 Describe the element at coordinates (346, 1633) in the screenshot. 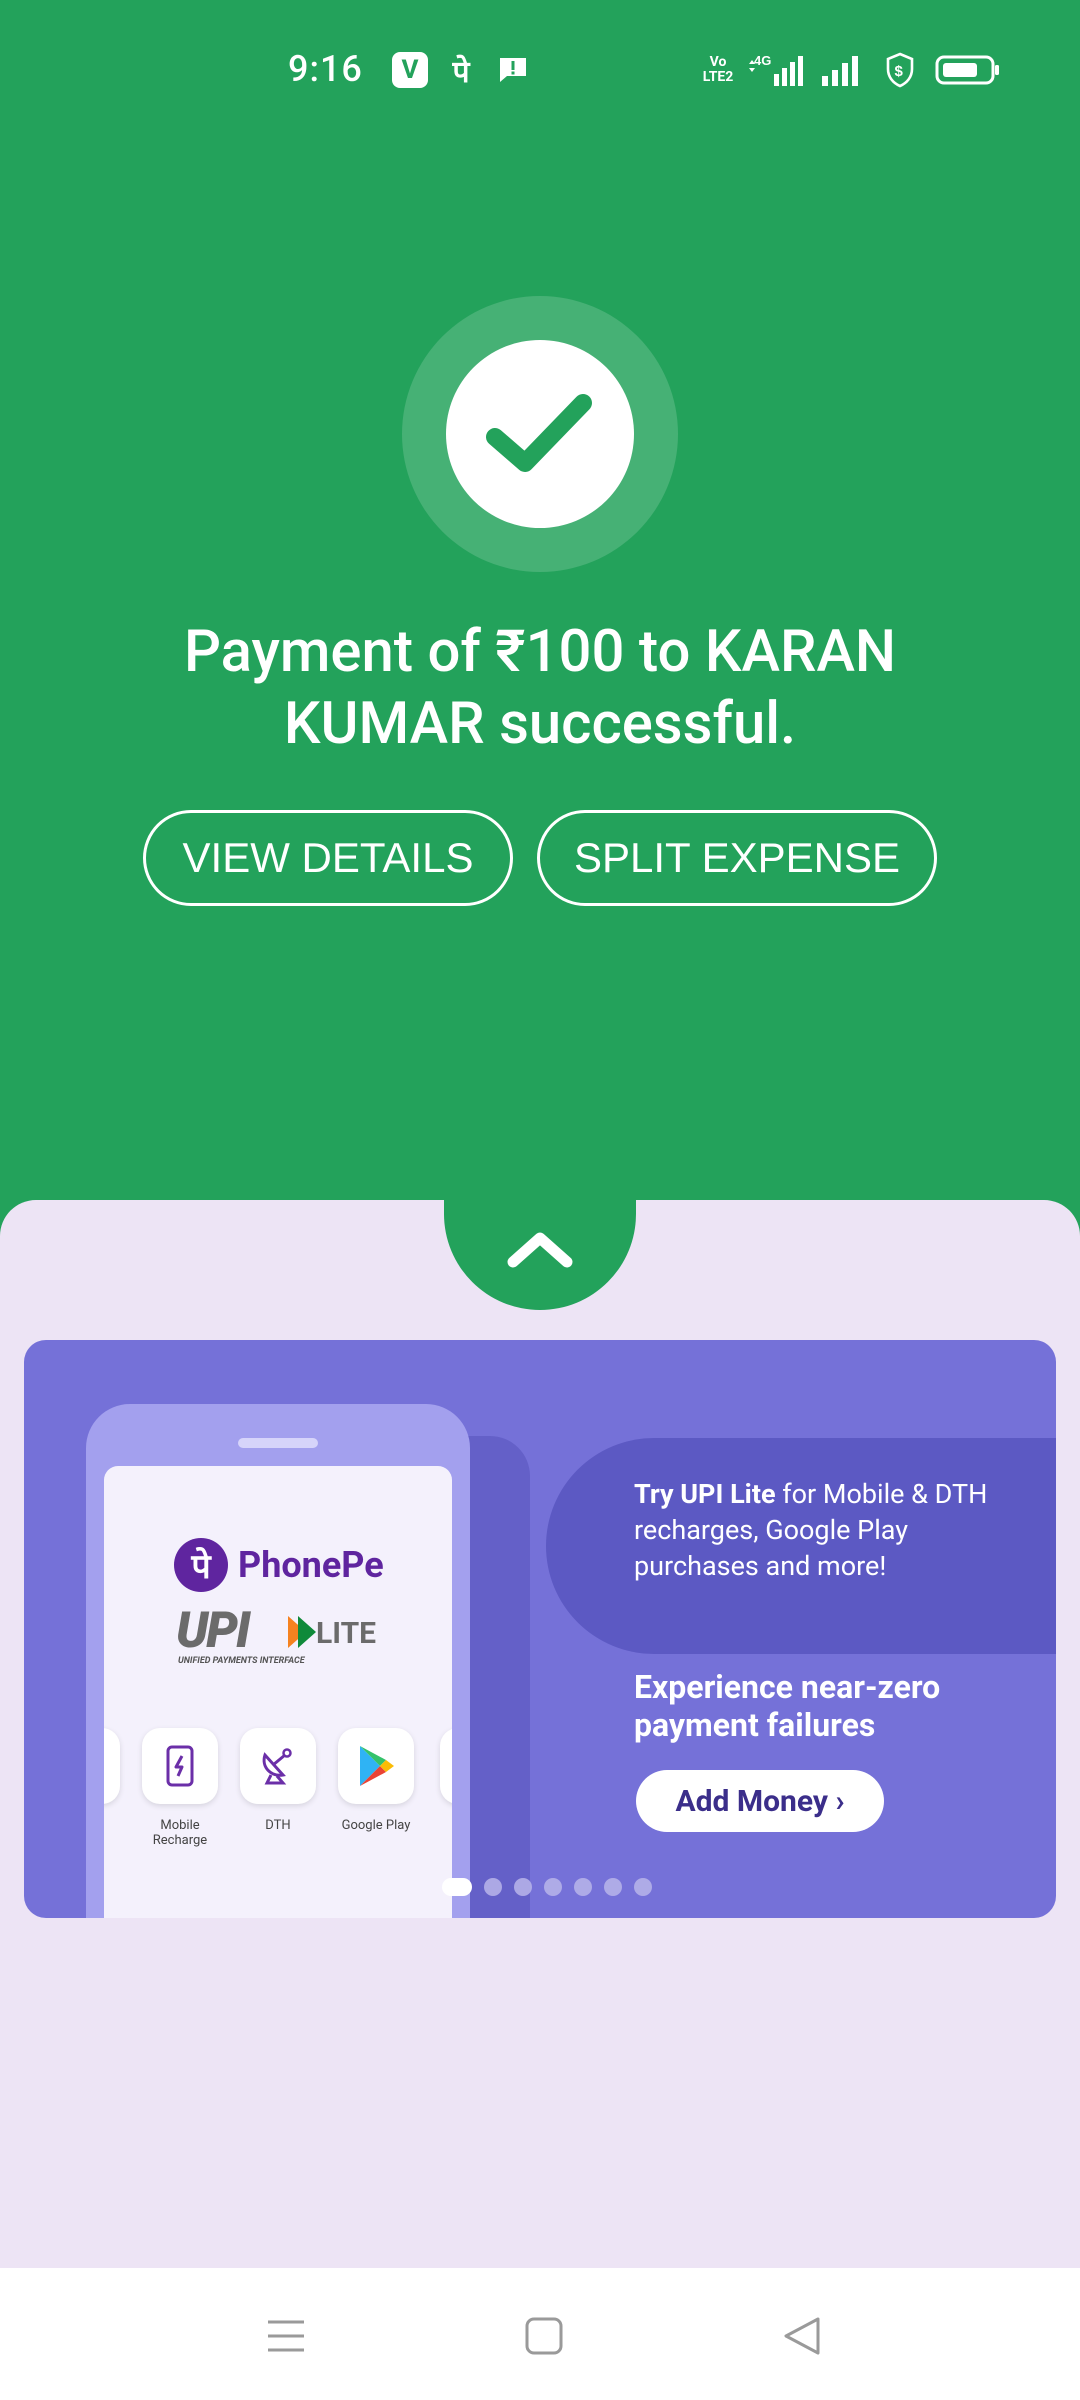

I see `lite-wordmark: LITE` at that location.